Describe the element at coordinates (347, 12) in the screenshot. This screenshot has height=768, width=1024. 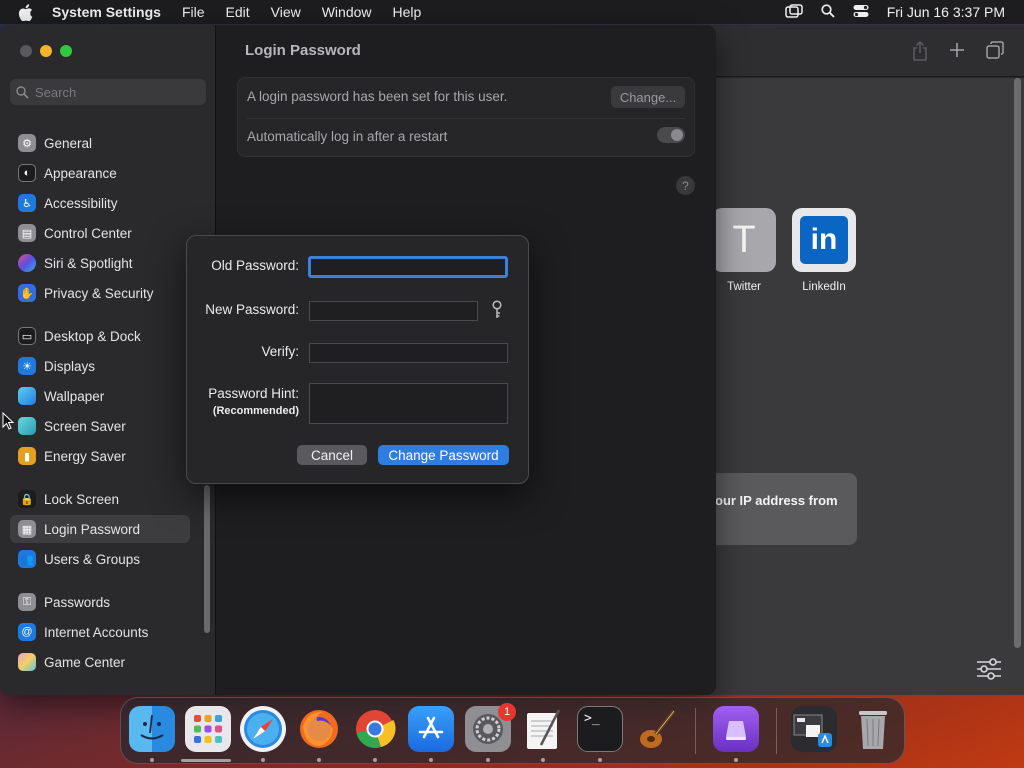
I see `menu-window: Window` at that location.